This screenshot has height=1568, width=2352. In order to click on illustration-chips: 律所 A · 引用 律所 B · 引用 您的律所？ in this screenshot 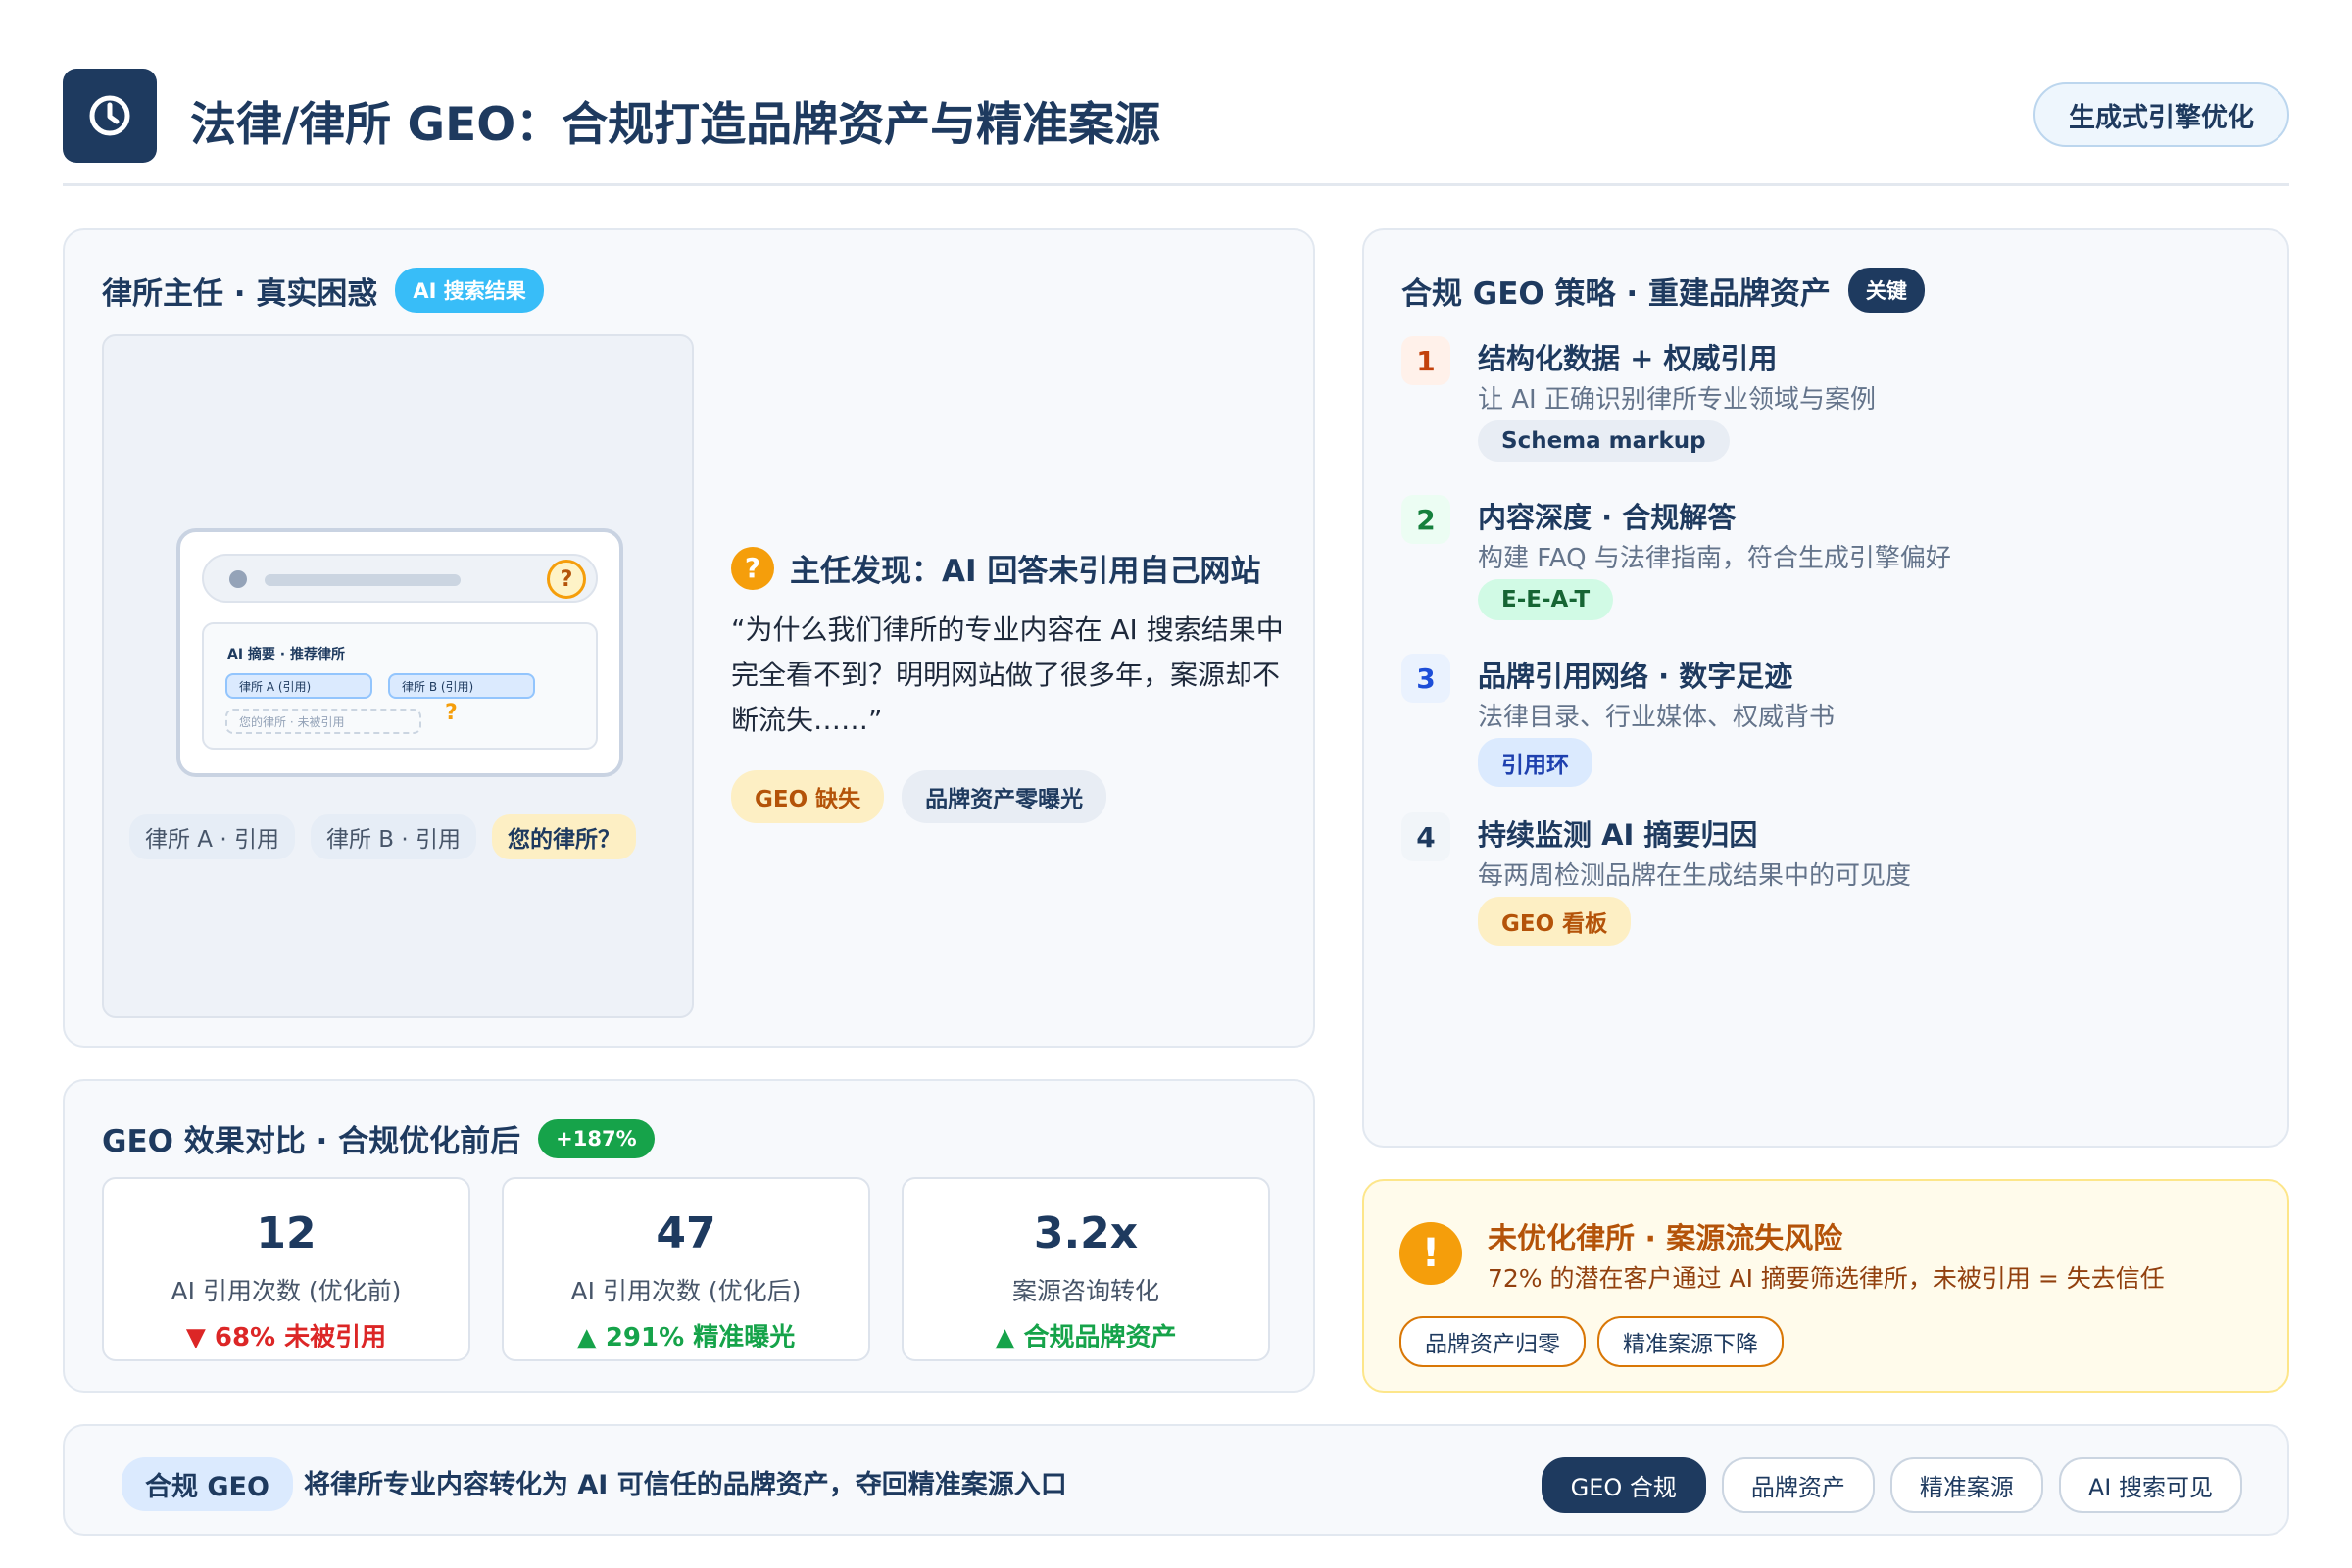, I will do `click(383, 836)`.